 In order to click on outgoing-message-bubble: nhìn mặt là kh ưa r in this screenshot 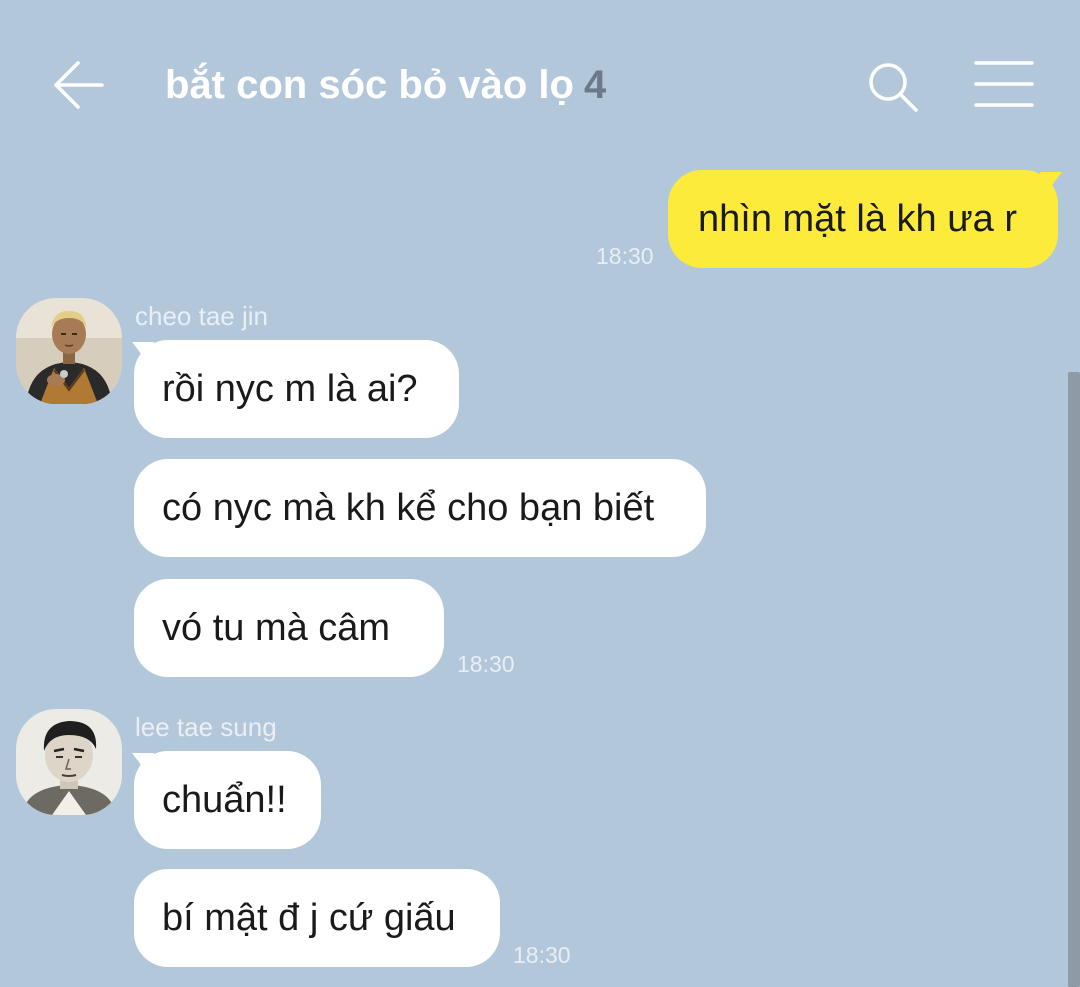, I will do `click(863, 219)`.